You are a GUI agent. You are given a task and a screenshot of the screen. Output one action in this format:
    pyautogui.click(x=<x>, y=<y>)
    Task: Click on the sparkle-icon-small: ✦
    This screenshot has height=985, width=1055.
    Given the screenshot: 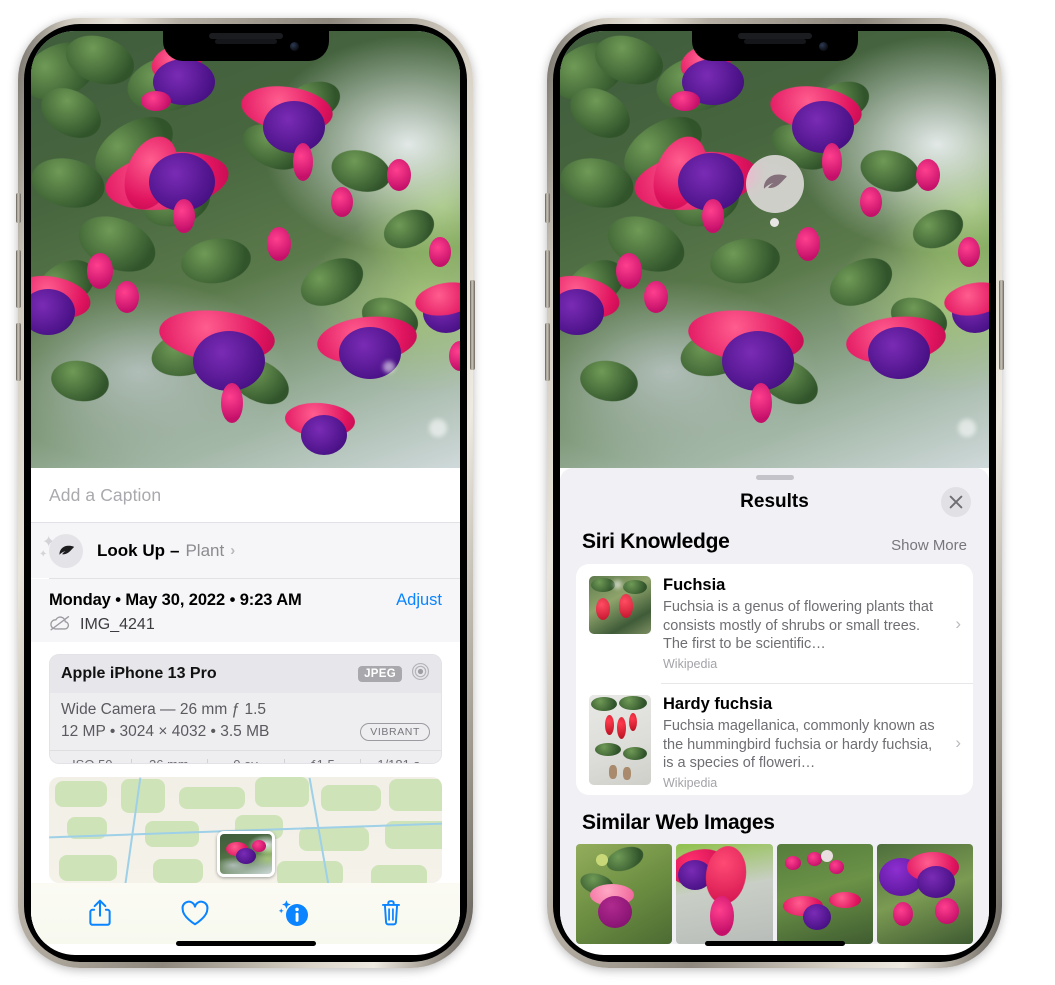 What is the action you would take?
    pyautogui.click(x=43, y=555)
    